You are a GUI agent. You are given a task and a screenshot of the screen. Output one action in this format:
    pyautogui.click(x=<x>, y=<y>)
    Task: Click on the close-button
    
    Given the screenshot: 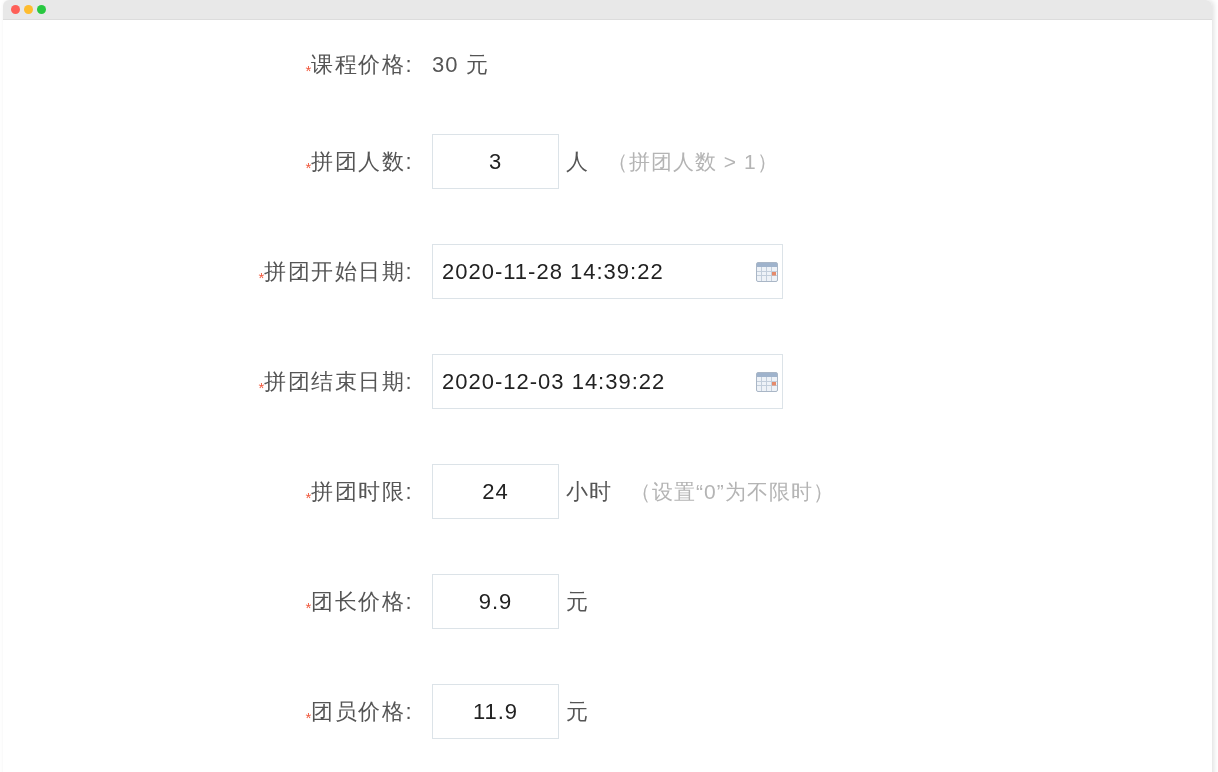 What is the action you would take?
    pyautogui.click(x=15, y=9)
    